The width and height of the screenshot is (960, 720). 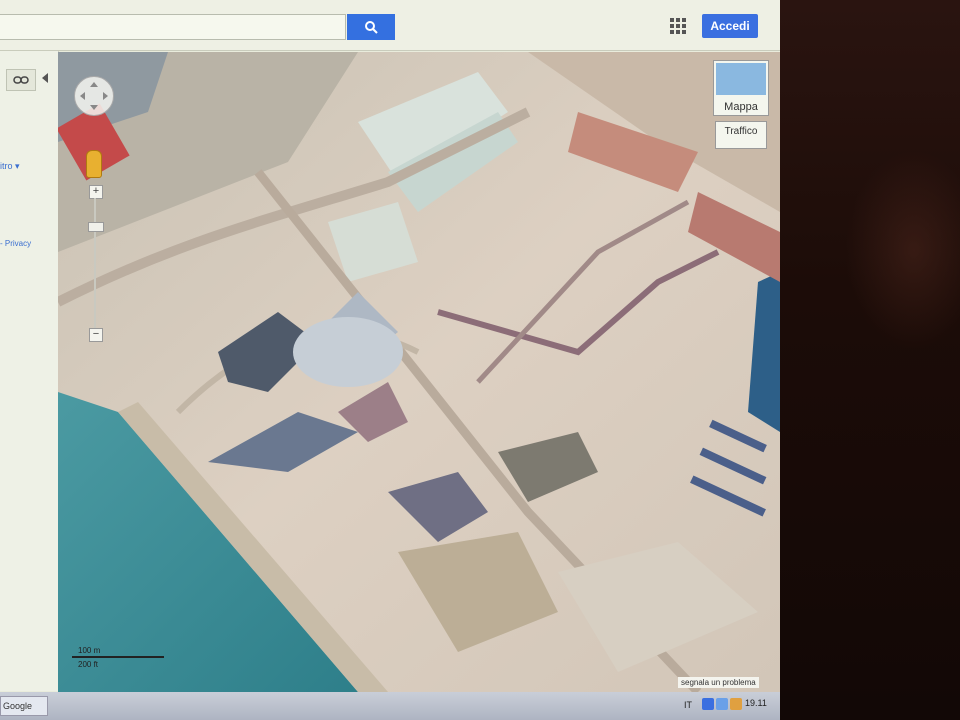 I want to click on map-mode-label: Mappa, so click(x=741, y=107).